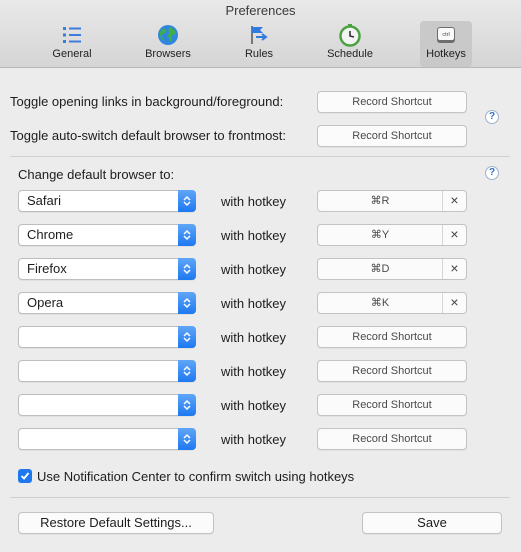 This screenshot has width=521, height=552. I want to click on tab-label: Schedule, so click(350, 54).